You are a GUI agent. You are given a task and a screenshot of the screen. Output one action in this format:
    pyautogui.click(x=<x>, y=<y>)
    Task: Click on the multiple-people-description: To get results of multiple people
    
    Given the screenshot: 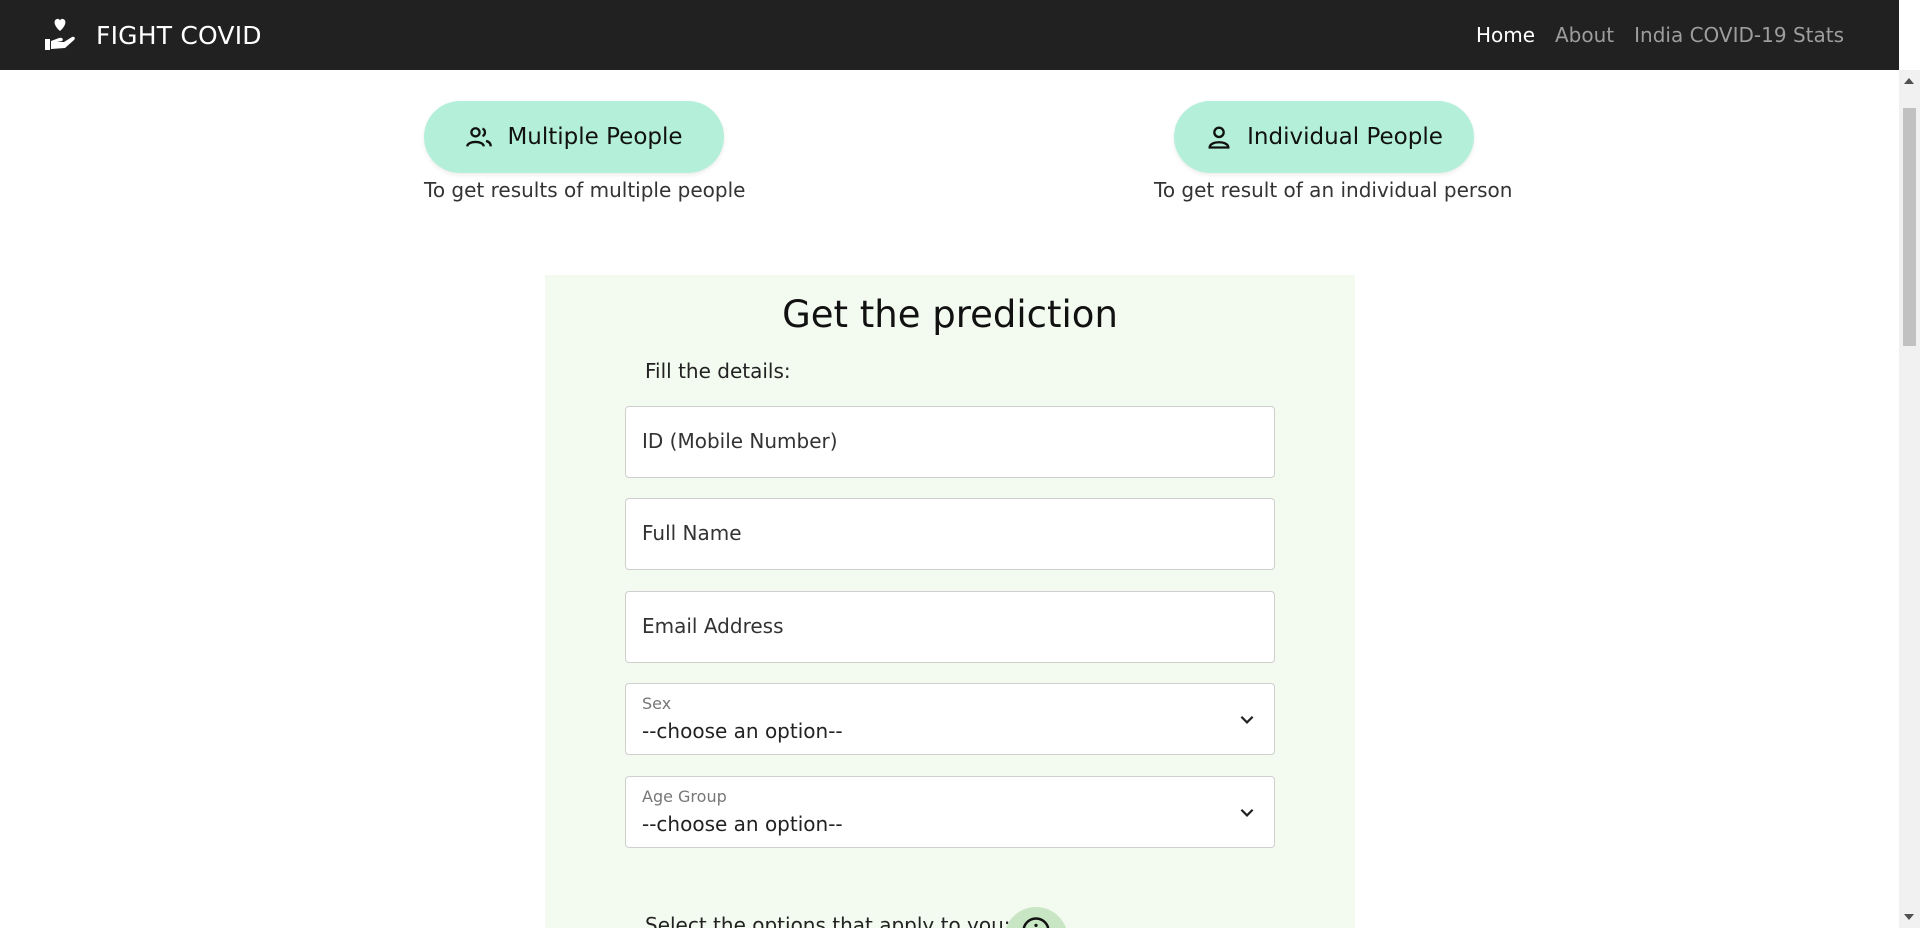 What is the action you would take?
    pyautogui.click(x=585, y=190)
    